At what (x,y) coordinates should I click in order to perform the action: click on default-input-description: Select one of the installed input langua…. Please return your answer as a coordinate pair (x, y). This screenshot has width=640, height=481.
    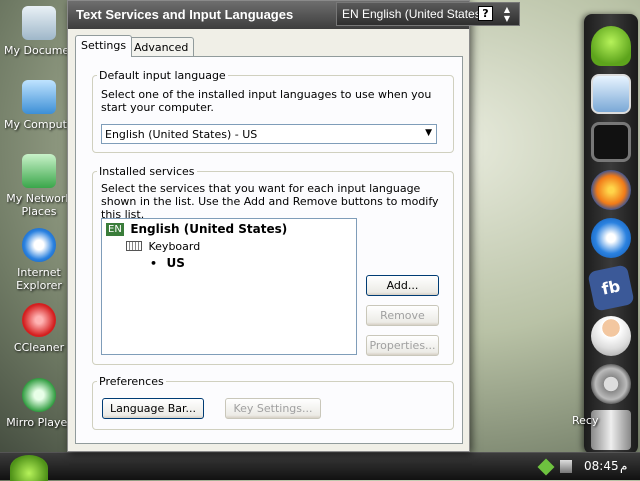
    Looking at the image, I should click on (266, 101).